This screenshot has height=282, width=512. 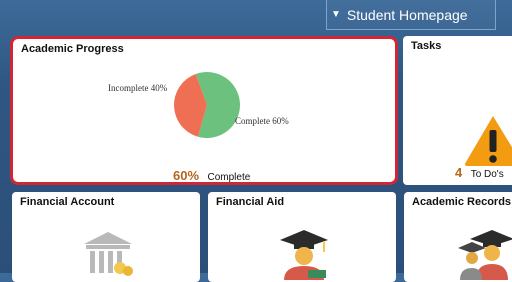 What do you see at coordinates (229, 177) in the screenshot?
I see `progress-percent-label: Complete` at bounding box center [229, 177].